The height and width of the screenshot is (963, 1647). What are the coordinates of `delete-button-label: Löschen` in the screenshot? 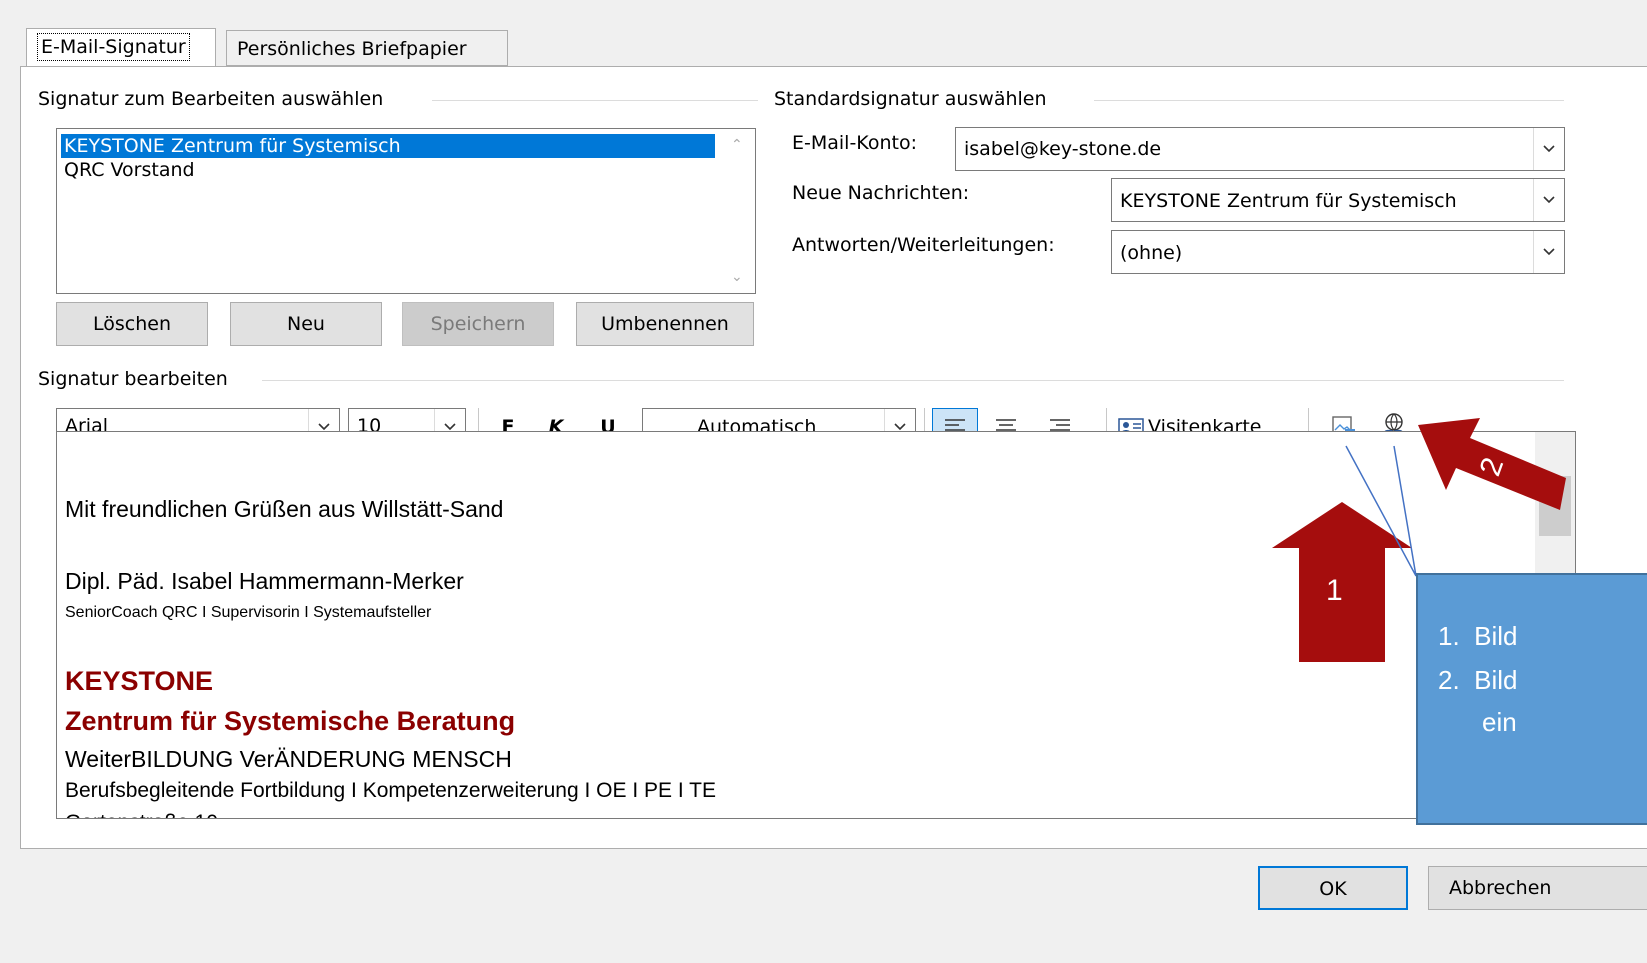 It's located at (132, 324).